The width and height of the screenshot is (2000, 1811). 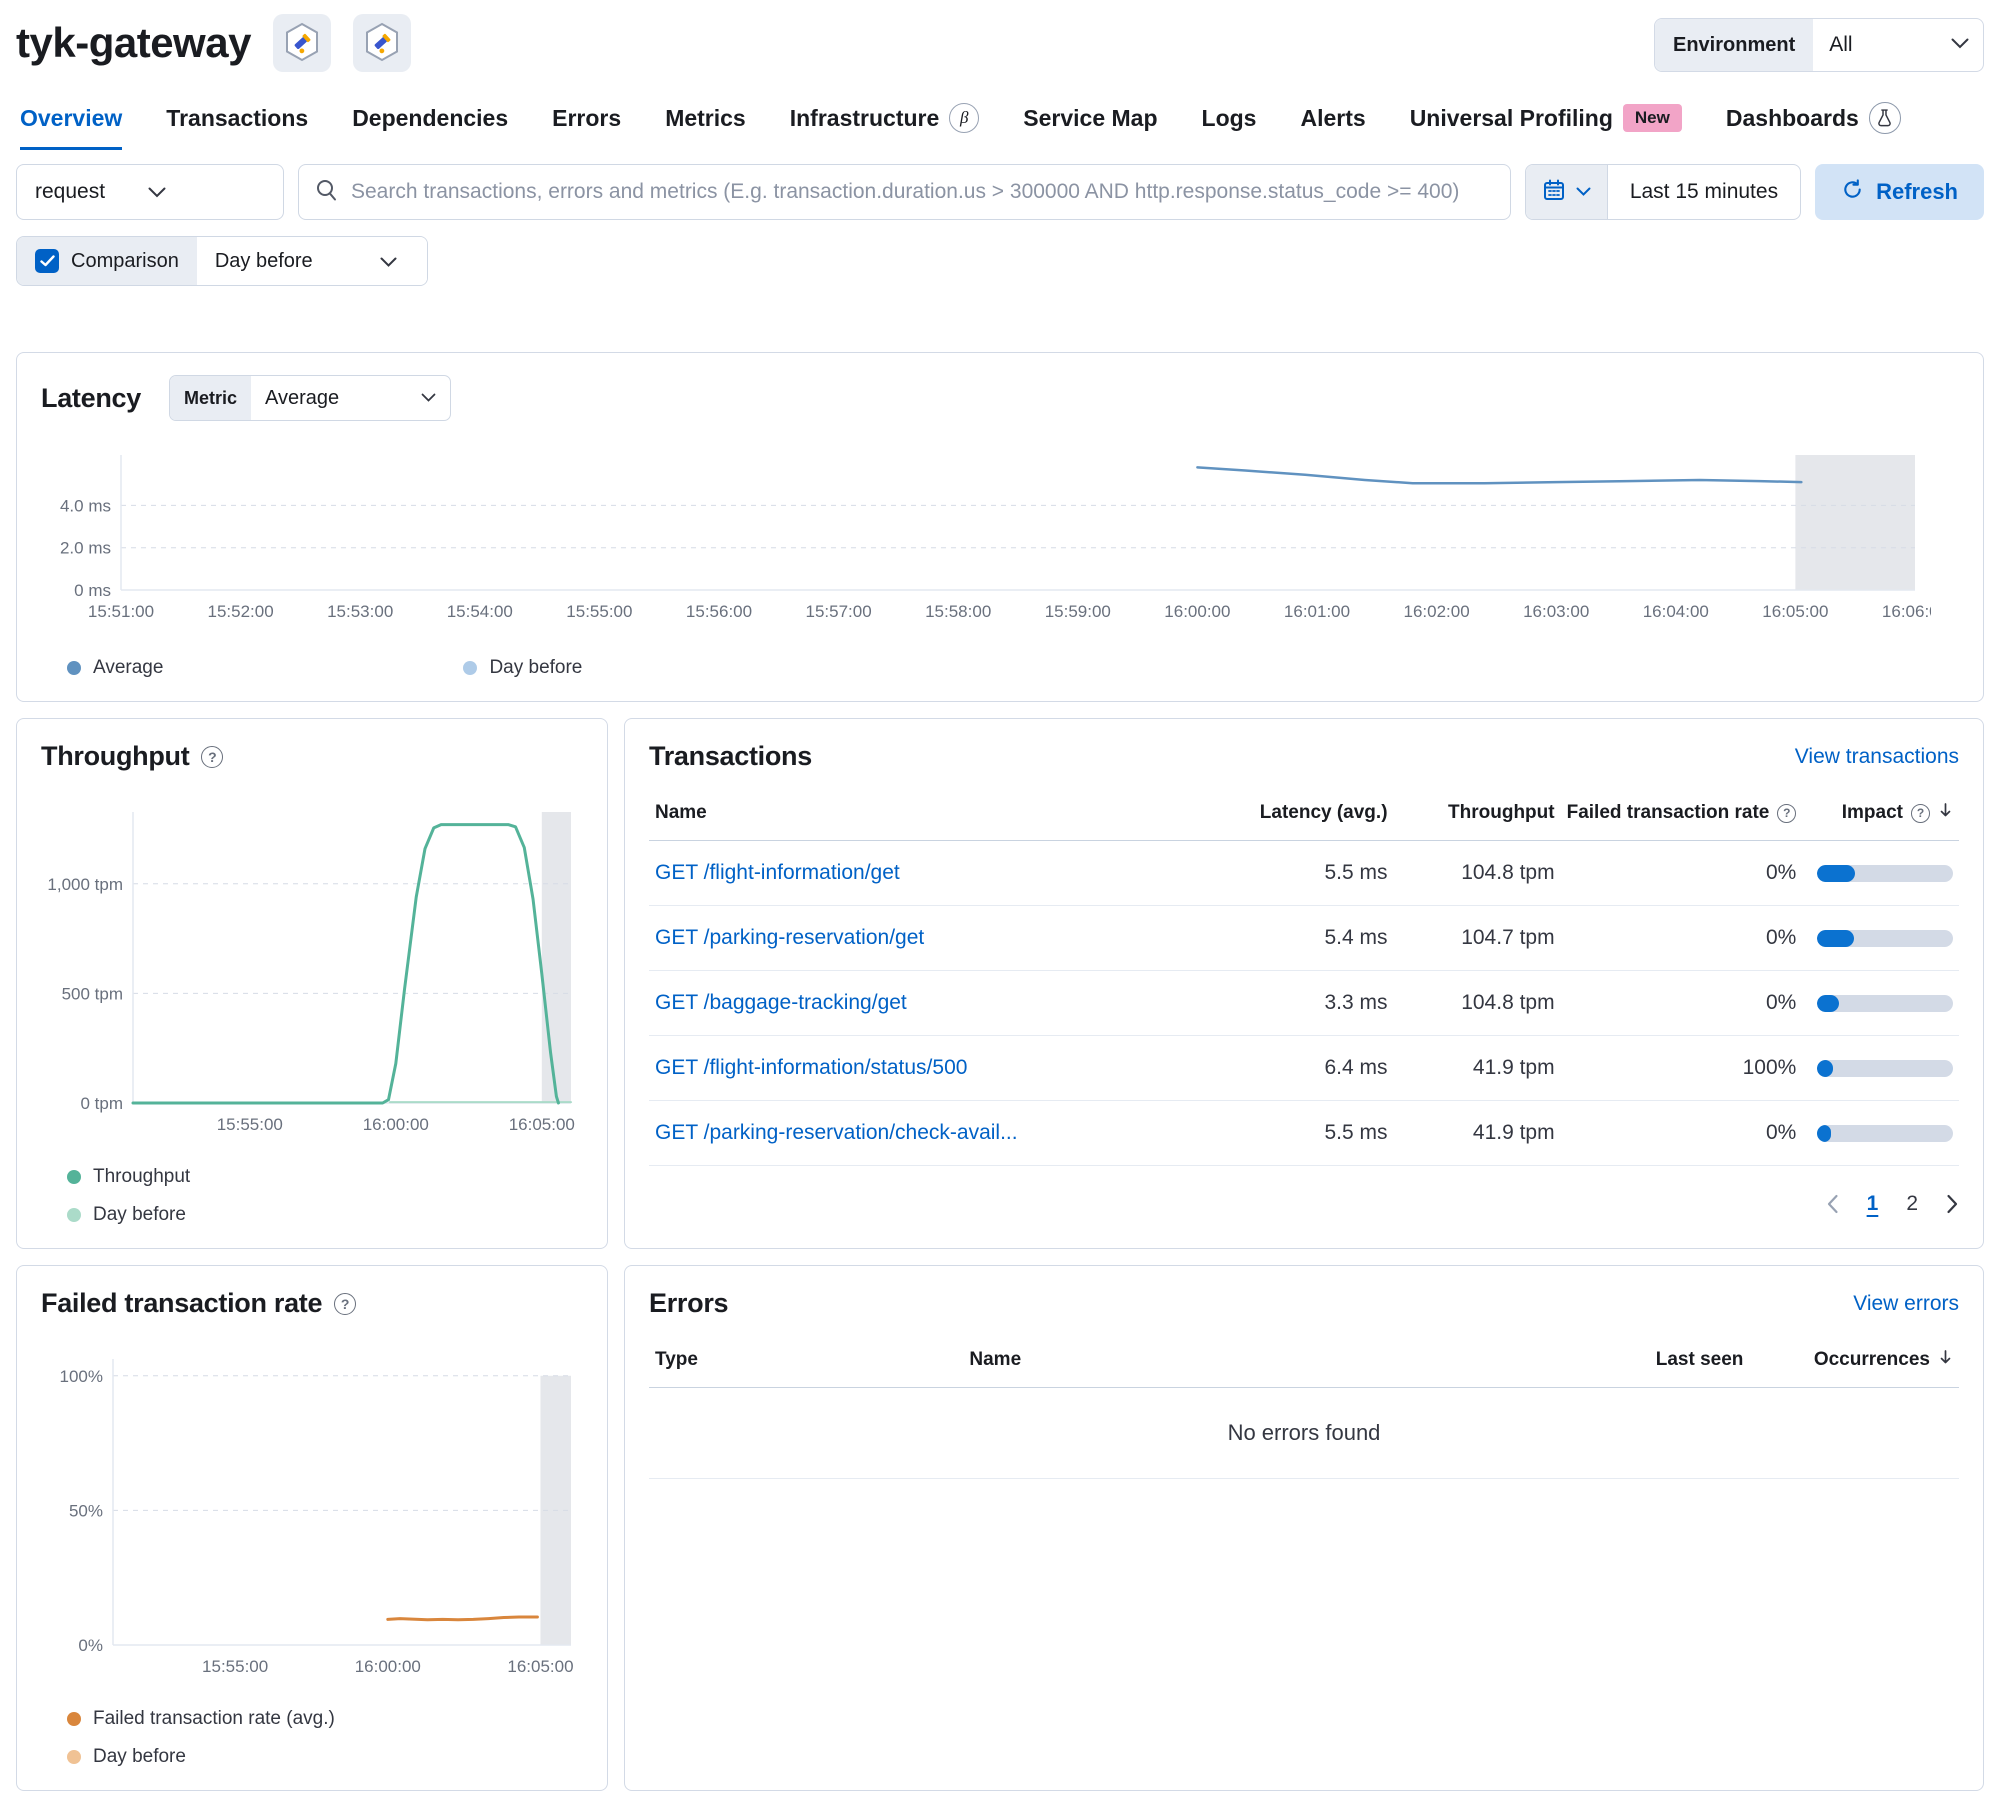 What do you see at coordinates (958, 611) in the screenshot?
I see `svg-text: 15:58:00` at bounding box center [958, 611].